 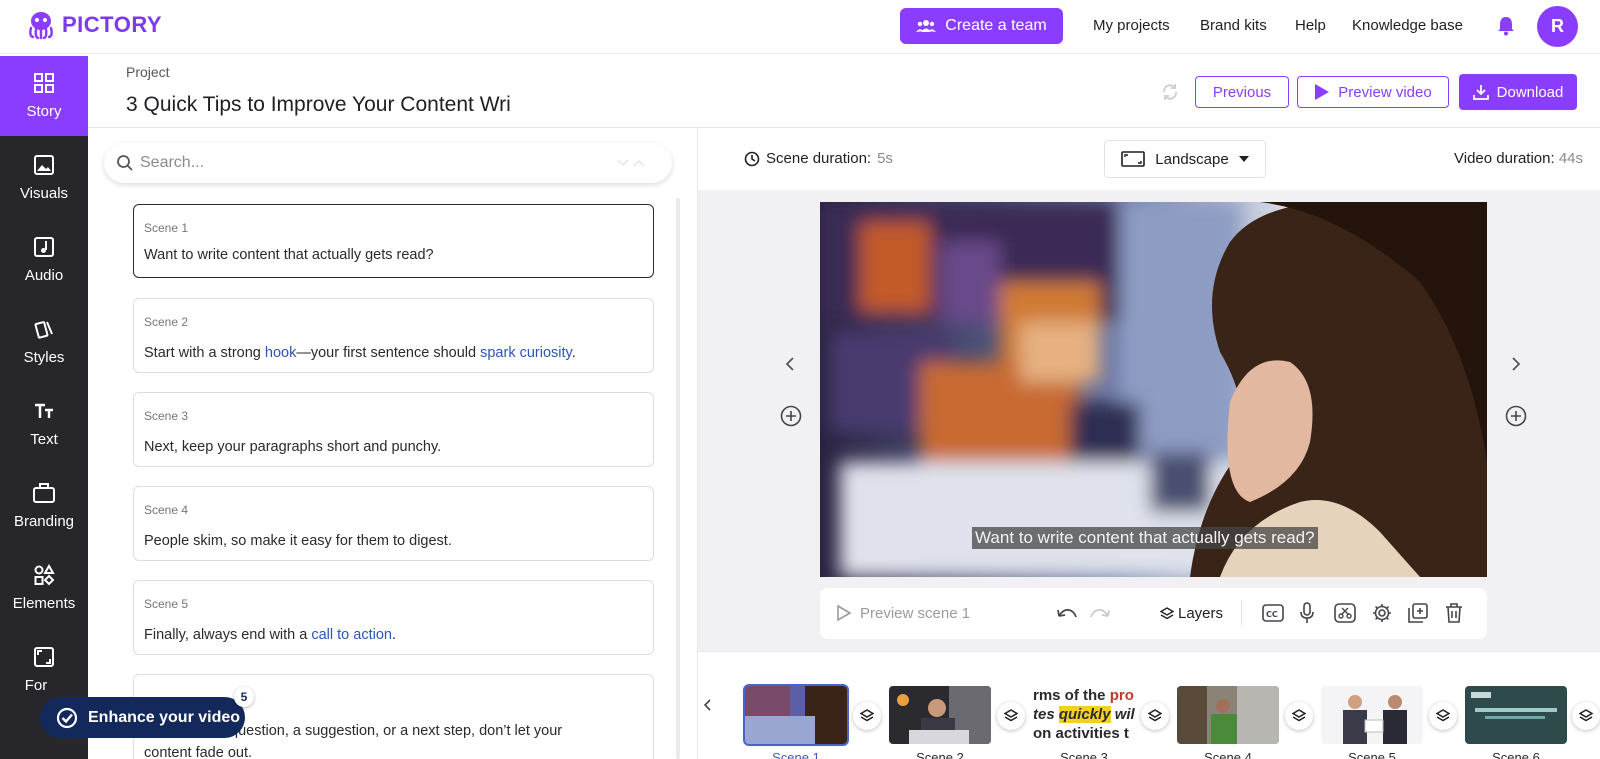 I want to click on scene-text: content fade out., so click(x=198, y=752).